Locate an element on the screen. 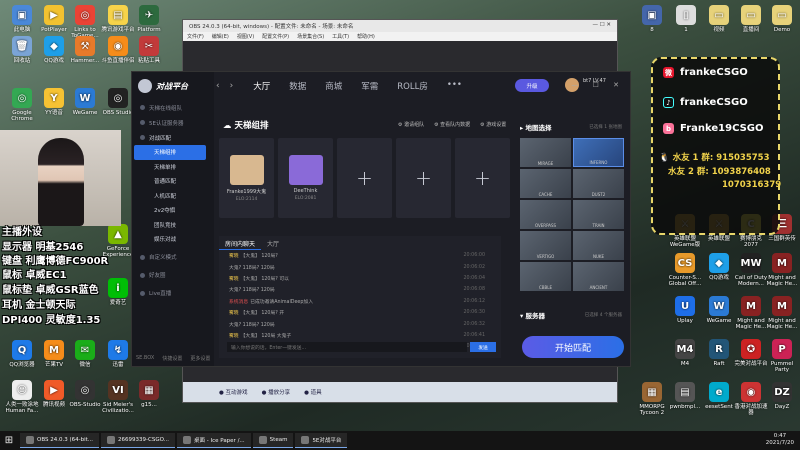 Image resolution: width=800 pixels, height=450 pixels. desktop-icon: ▭ Demo is located at coordinates (782, 19).